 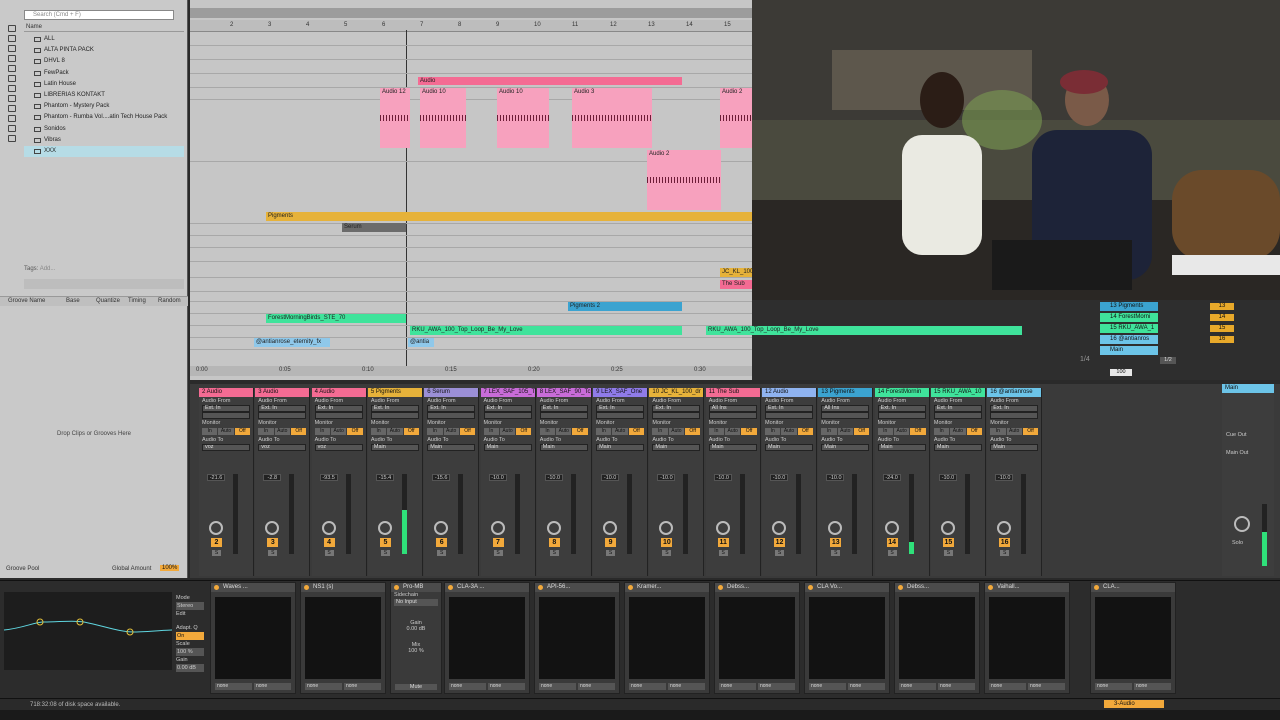 I want to click on overview-bar, so click(x=471, y=13).